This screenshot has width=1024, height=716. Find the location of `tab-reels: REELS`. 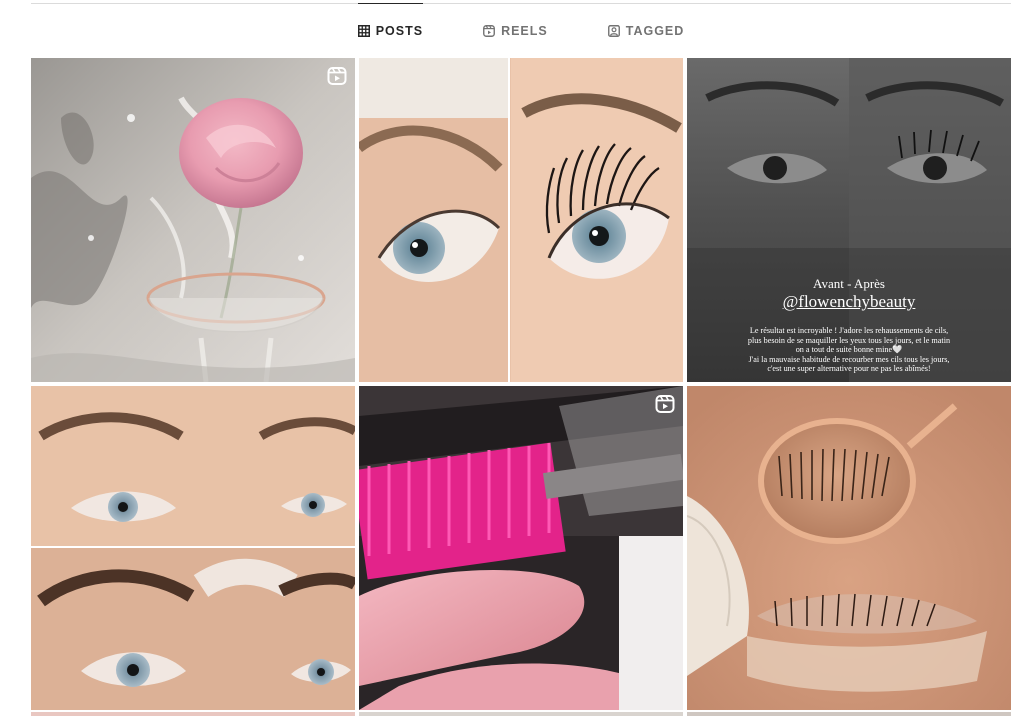

tab-reels: REELS is located at coordinates (515, 29).